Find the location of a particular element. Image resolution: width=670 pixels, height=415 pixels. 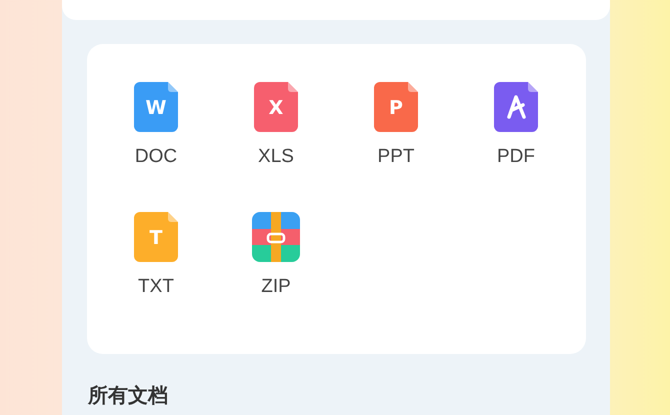

file-icon: P is located at coordinates (396, 107).